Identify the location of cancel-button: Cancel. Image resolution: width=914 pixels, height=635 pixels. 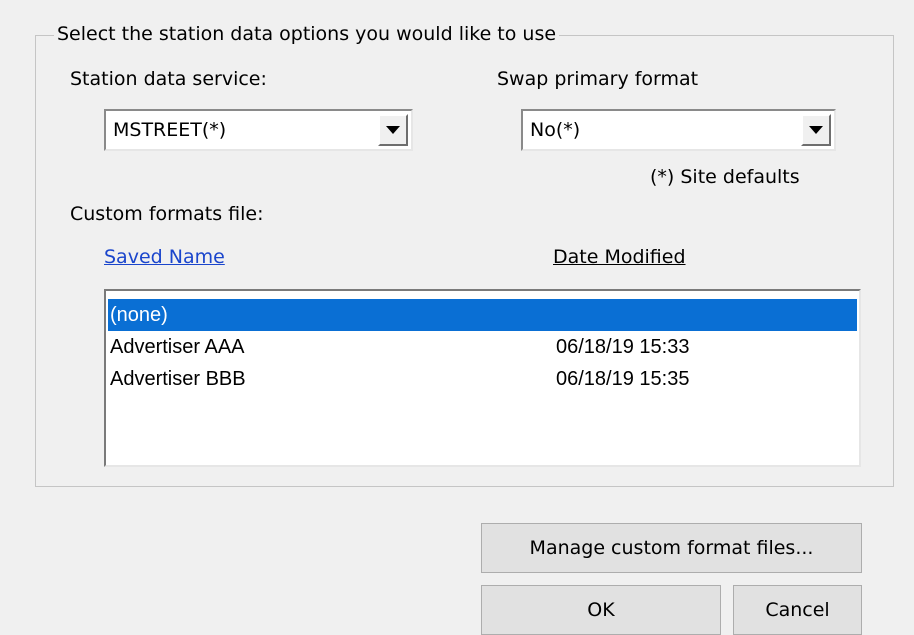
(797, 610).